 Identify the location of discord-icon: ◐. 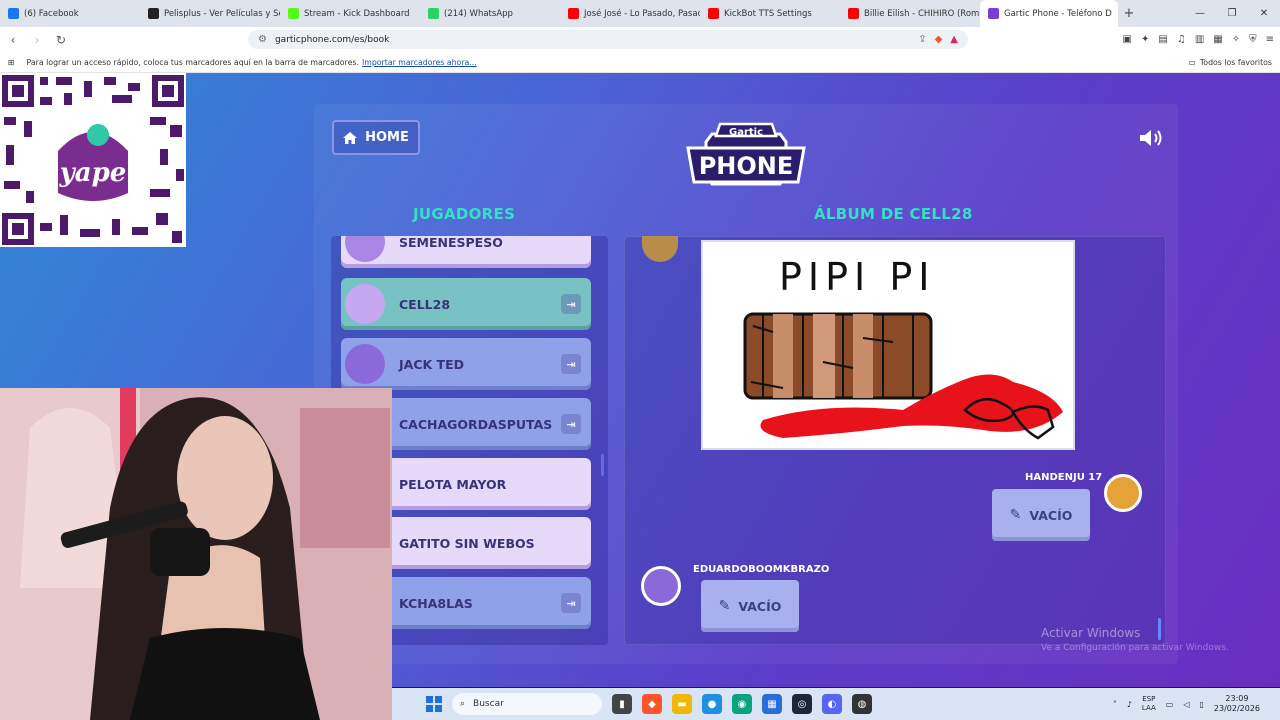
(832, 704).